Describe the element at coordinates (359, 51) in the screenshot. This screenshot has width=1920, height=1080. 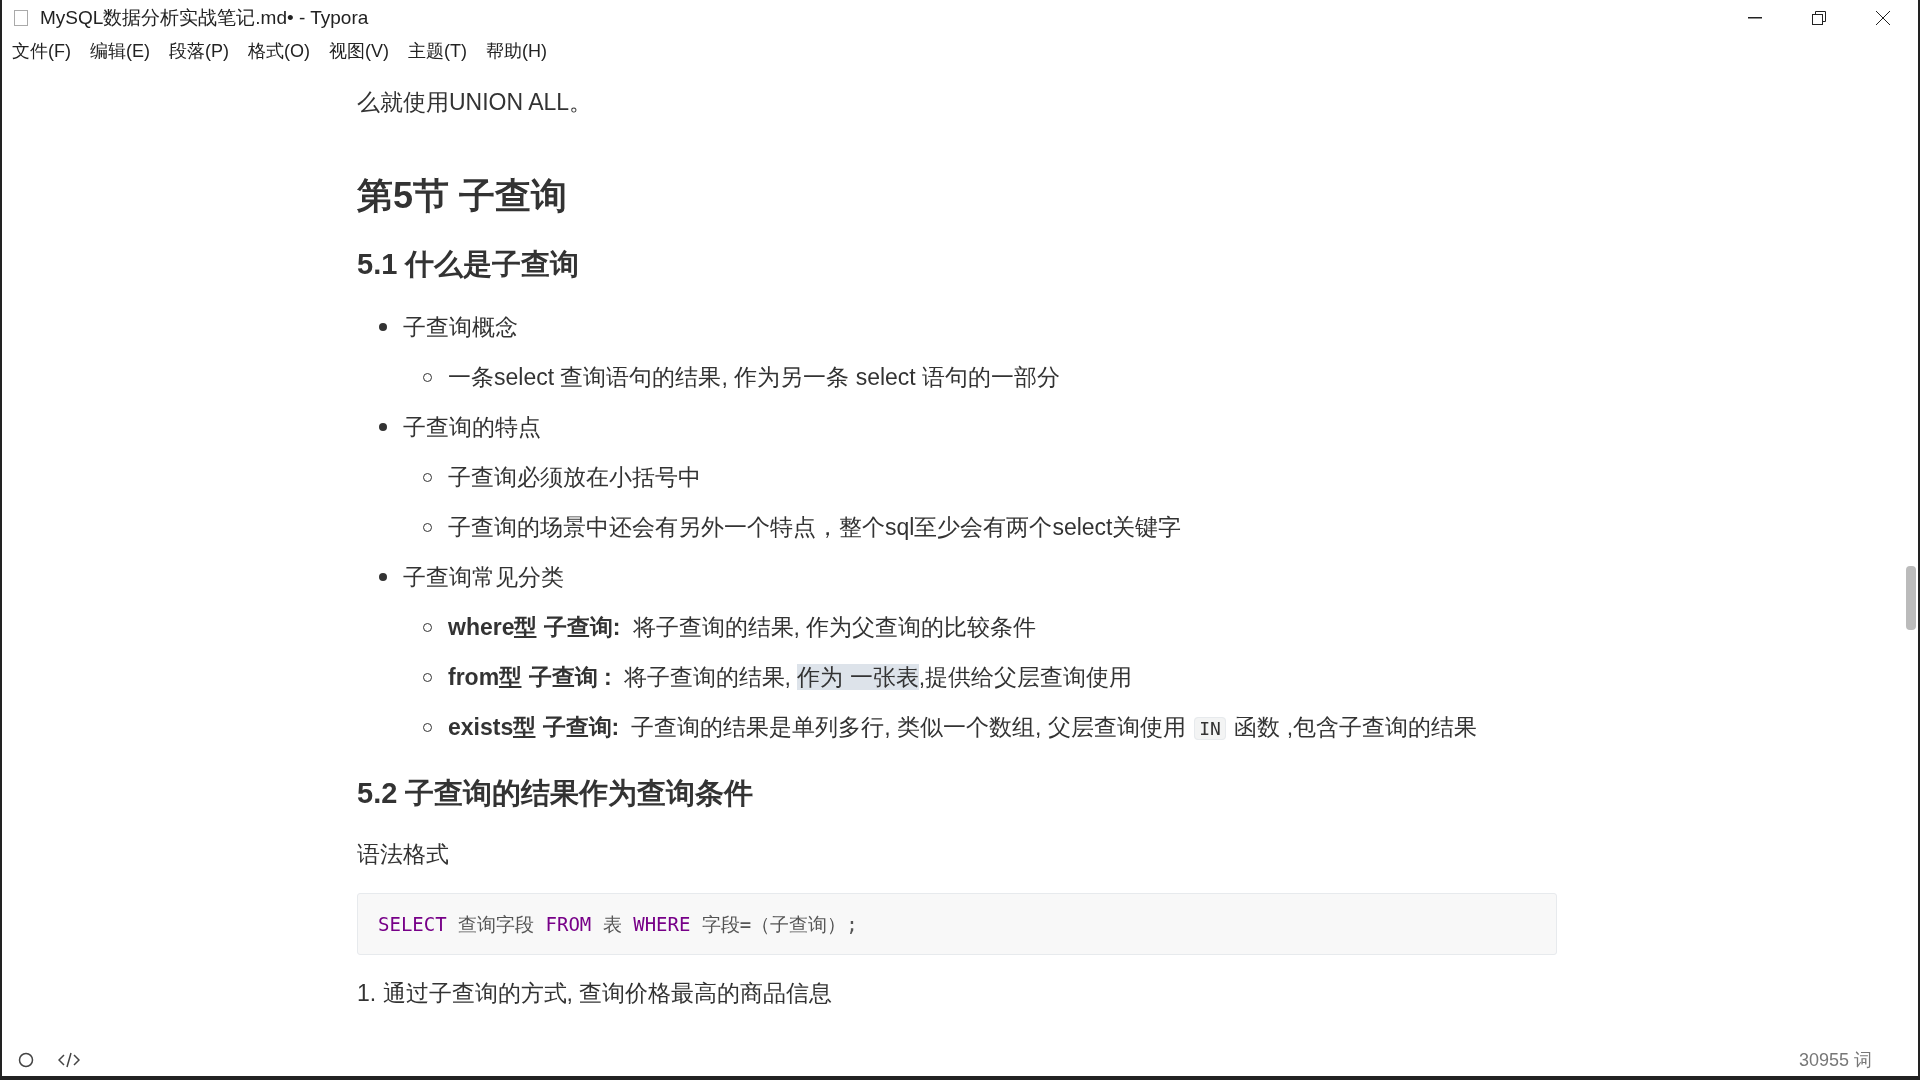
I see `menu-item: 视图(V)` at that location.